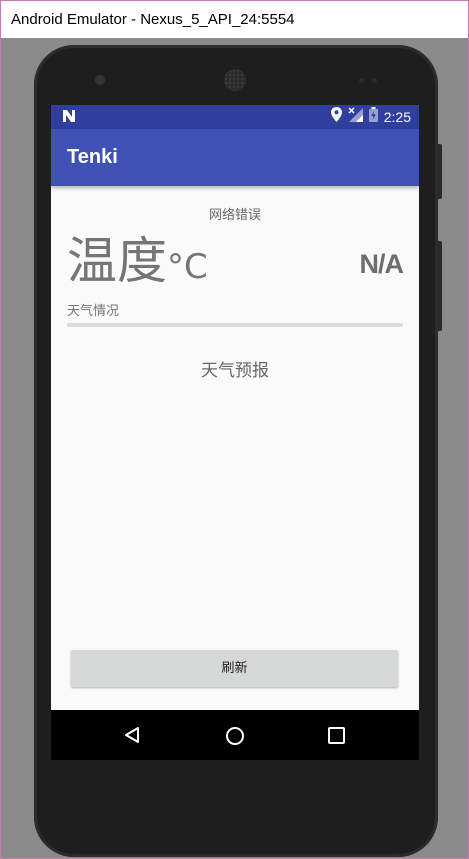  Describe the element at coordinates (235, 117) in the screenshot. I see `status-bar: 2:25` at that location.